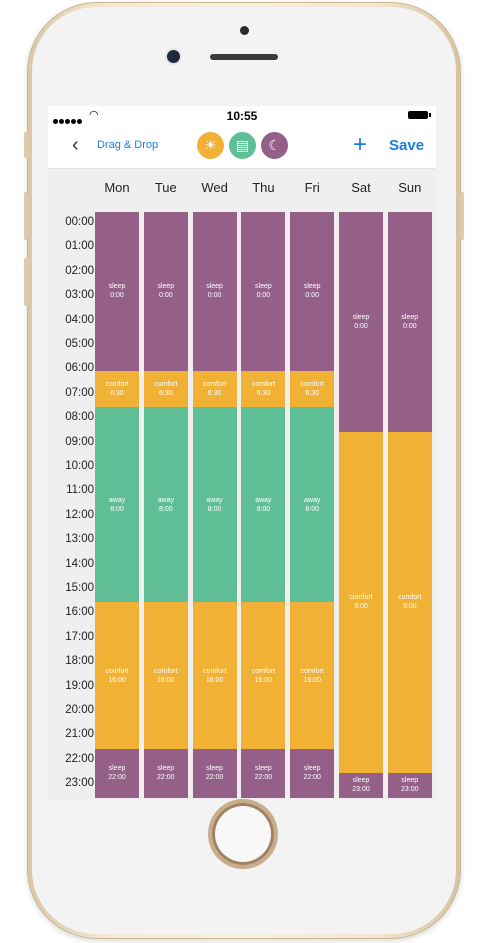 The image size is (492, 943). What do you see at coordinates (244, 57) in the screenshot?
I see `earpiece-speaker` at bounding box center [244, 57].